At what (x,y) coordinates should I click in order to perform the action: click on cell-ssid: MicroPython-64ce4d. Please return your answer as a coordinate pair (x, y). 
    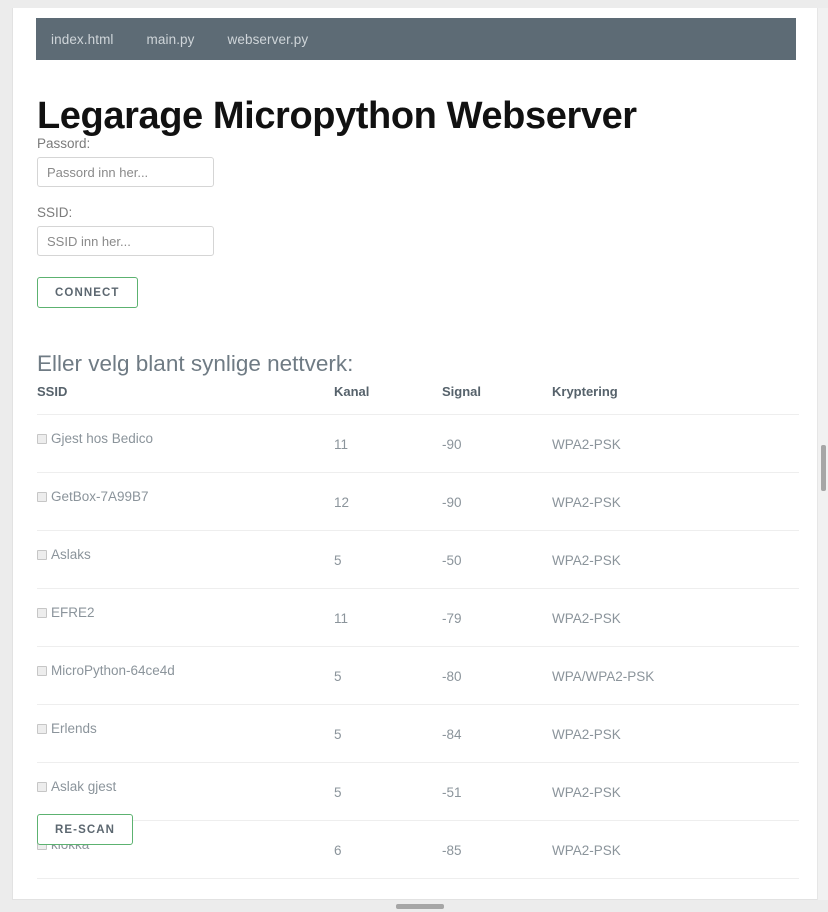
    Looking at the image, I should click on (185, 675).